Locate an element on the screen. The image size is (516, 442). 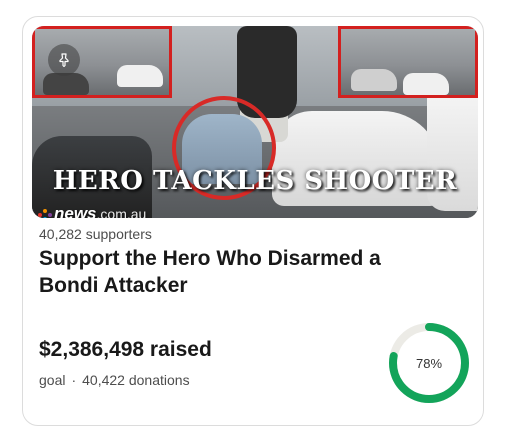
progress-ring: 78% is located at coordinates (429, 363).